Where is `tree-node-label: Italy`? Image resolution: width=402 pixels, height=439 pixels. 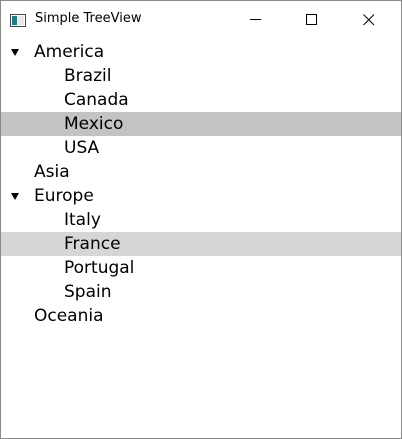
tree-node-label: Italy is located at coordinates (82, 220).